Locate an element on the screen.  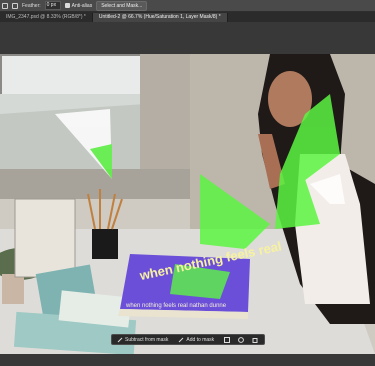
subtract-from-mask-label: Subtract from mask is located at coordinates (147, 339).